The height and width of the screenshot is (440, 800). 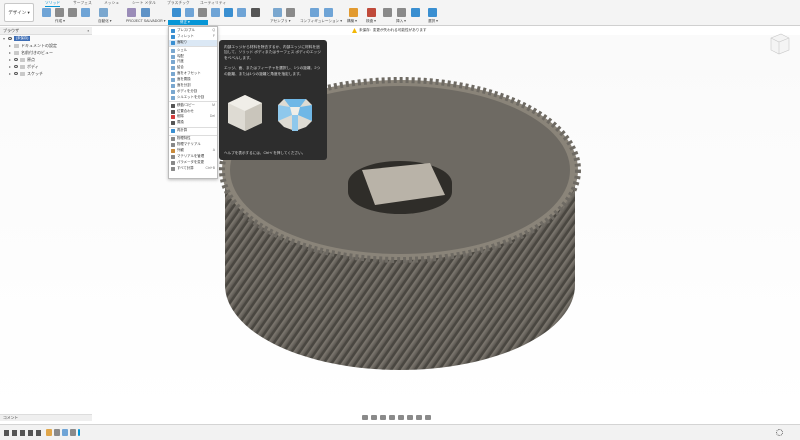 I want to click on insert-mesh-icon, so click(x=401, y=12).